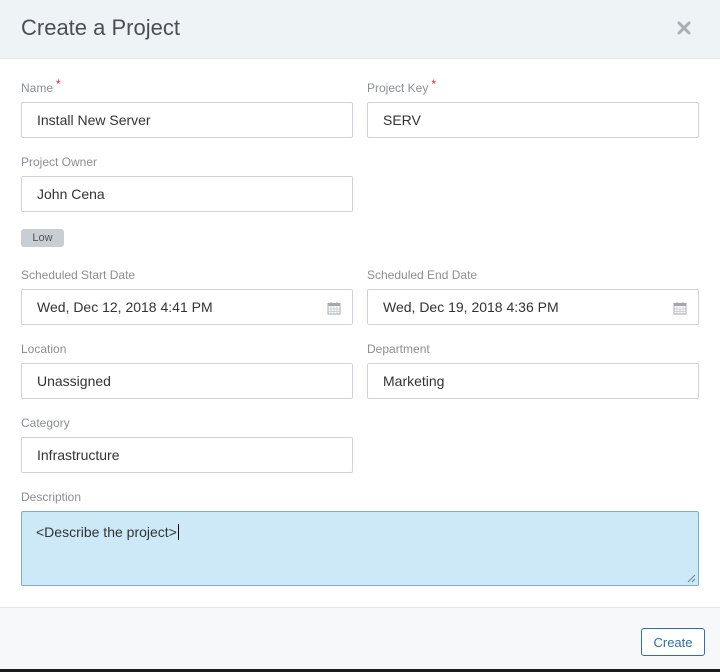  What do you see at coordinates (187, 120) in the screenshot?
I see `name-input: Install New Server` at bounding box center [187, 120].